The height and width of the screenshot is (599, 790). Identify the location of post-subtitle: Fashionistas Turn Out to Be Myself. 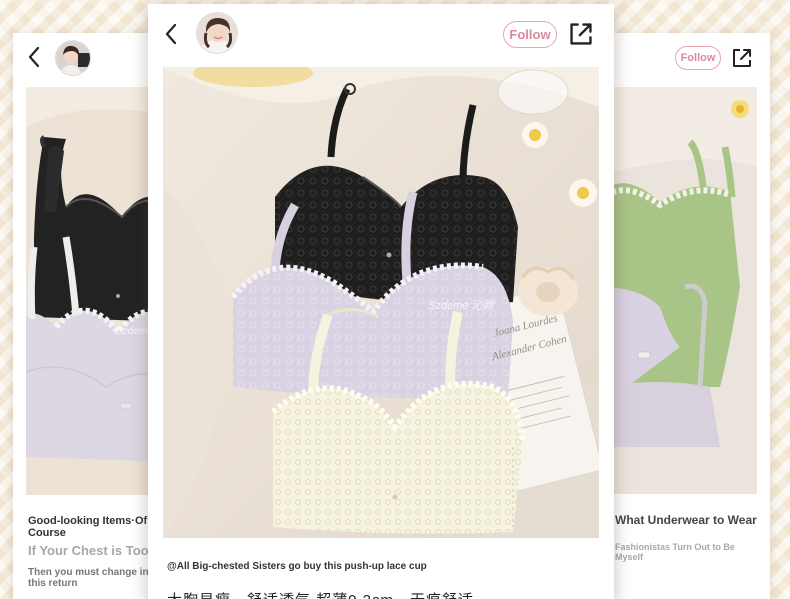
(675, 552).